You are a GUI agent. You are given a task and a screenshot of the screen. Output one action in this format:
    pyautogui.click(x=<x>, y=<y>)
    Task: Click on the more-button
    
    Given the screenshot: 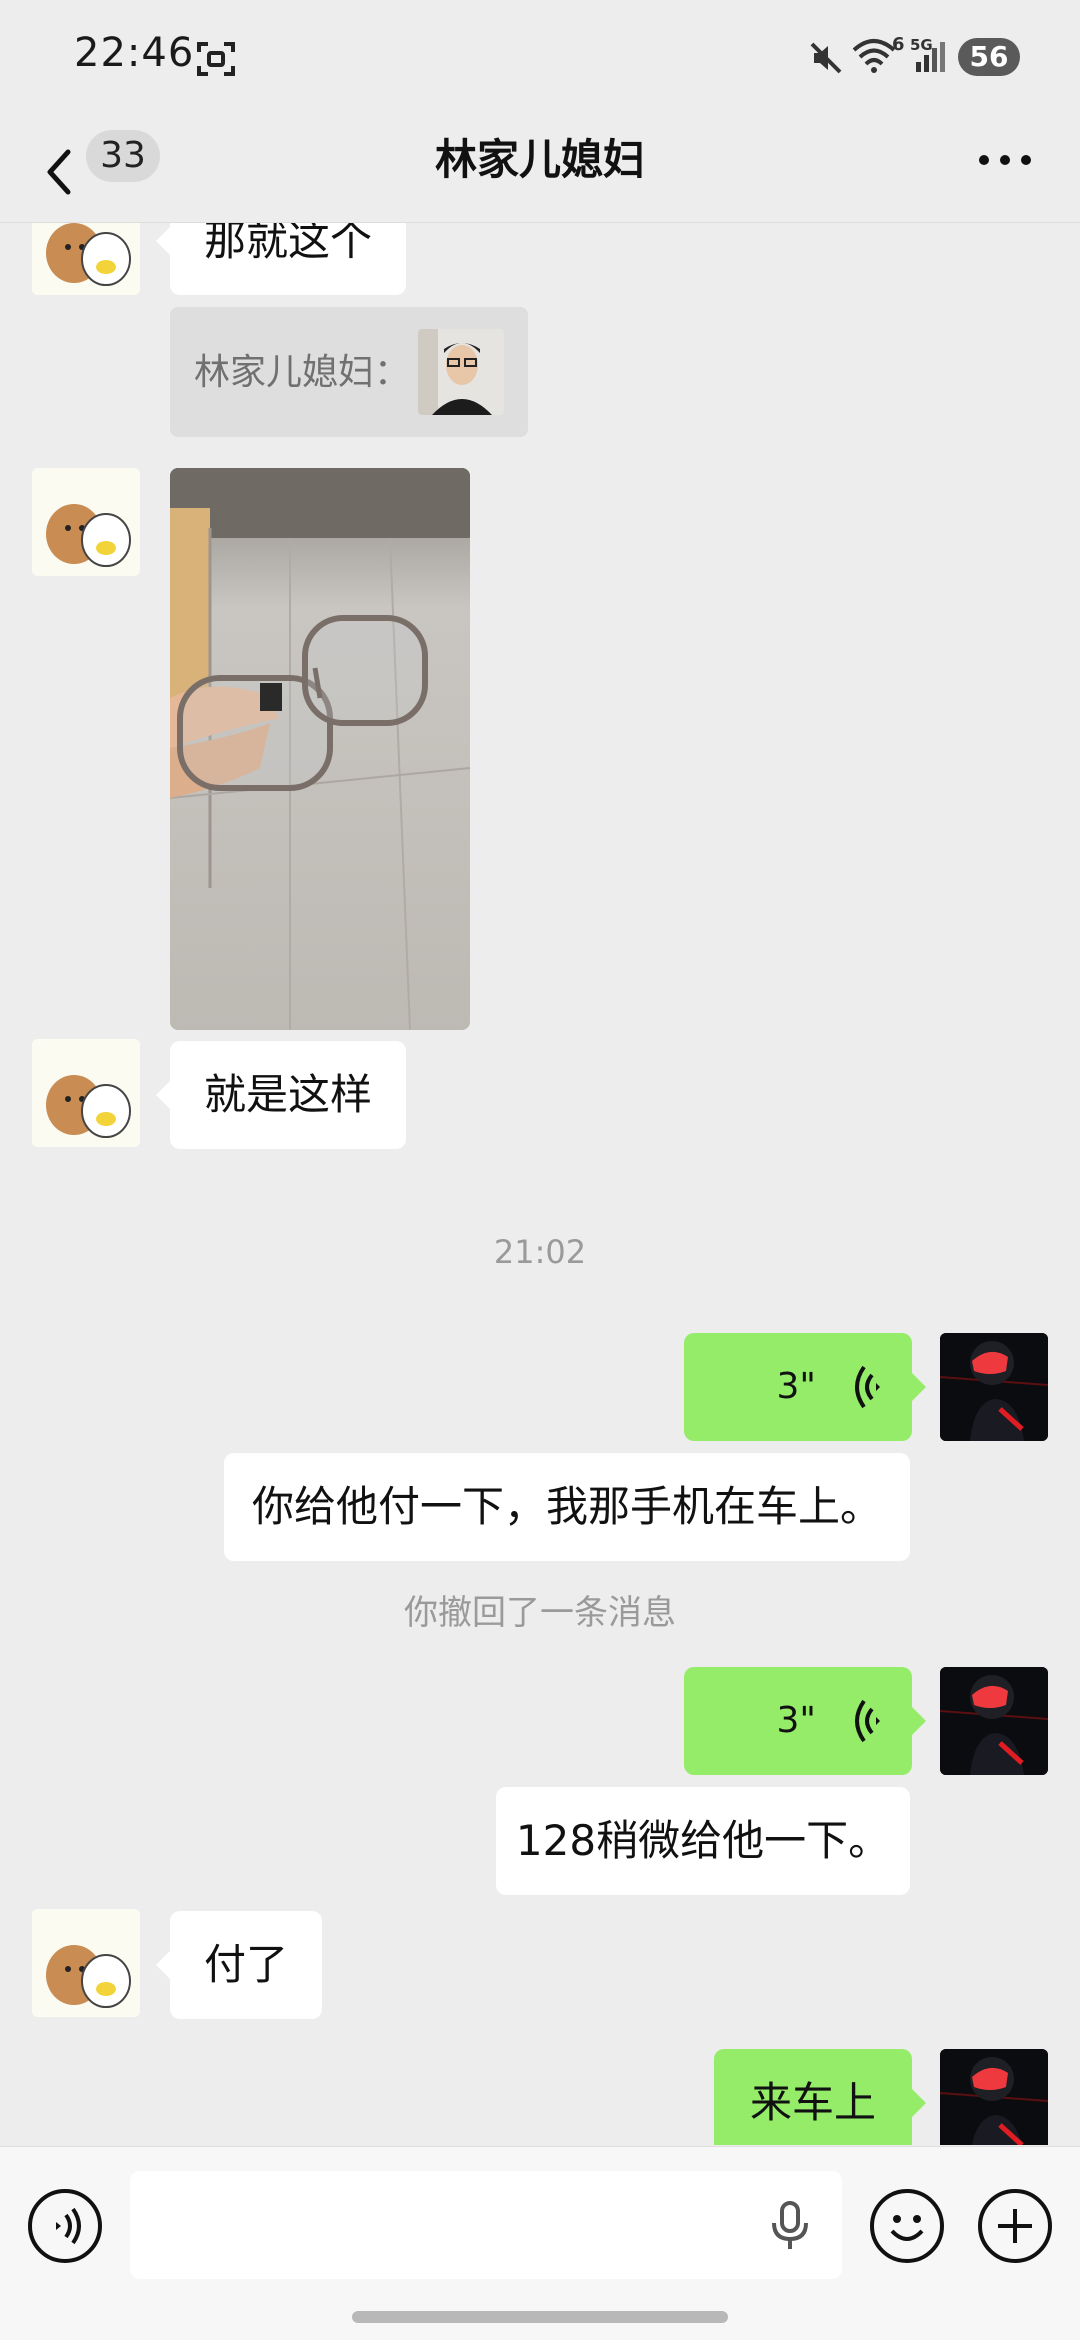 What is the action you would take?
    pyautogui.click(x=1005, y=160)
    